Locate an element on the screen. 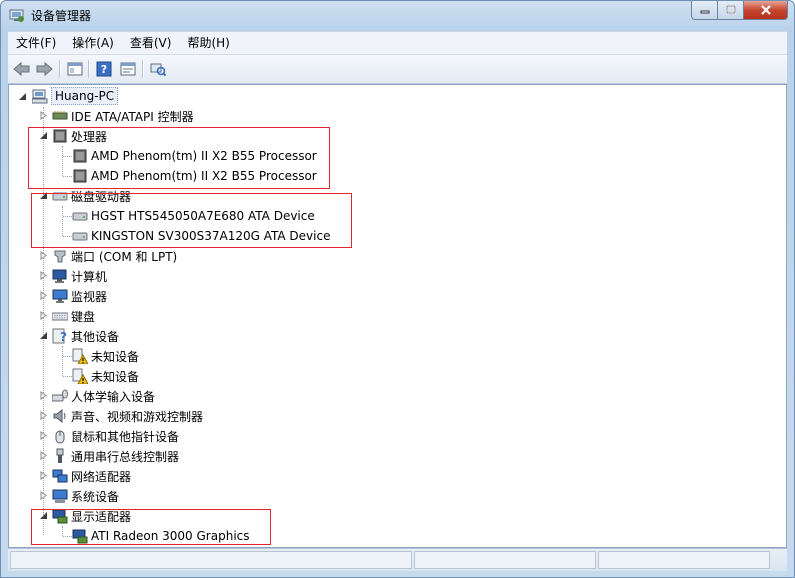  tree-node-computer: 计算机 is located at coordinates (79, 276).